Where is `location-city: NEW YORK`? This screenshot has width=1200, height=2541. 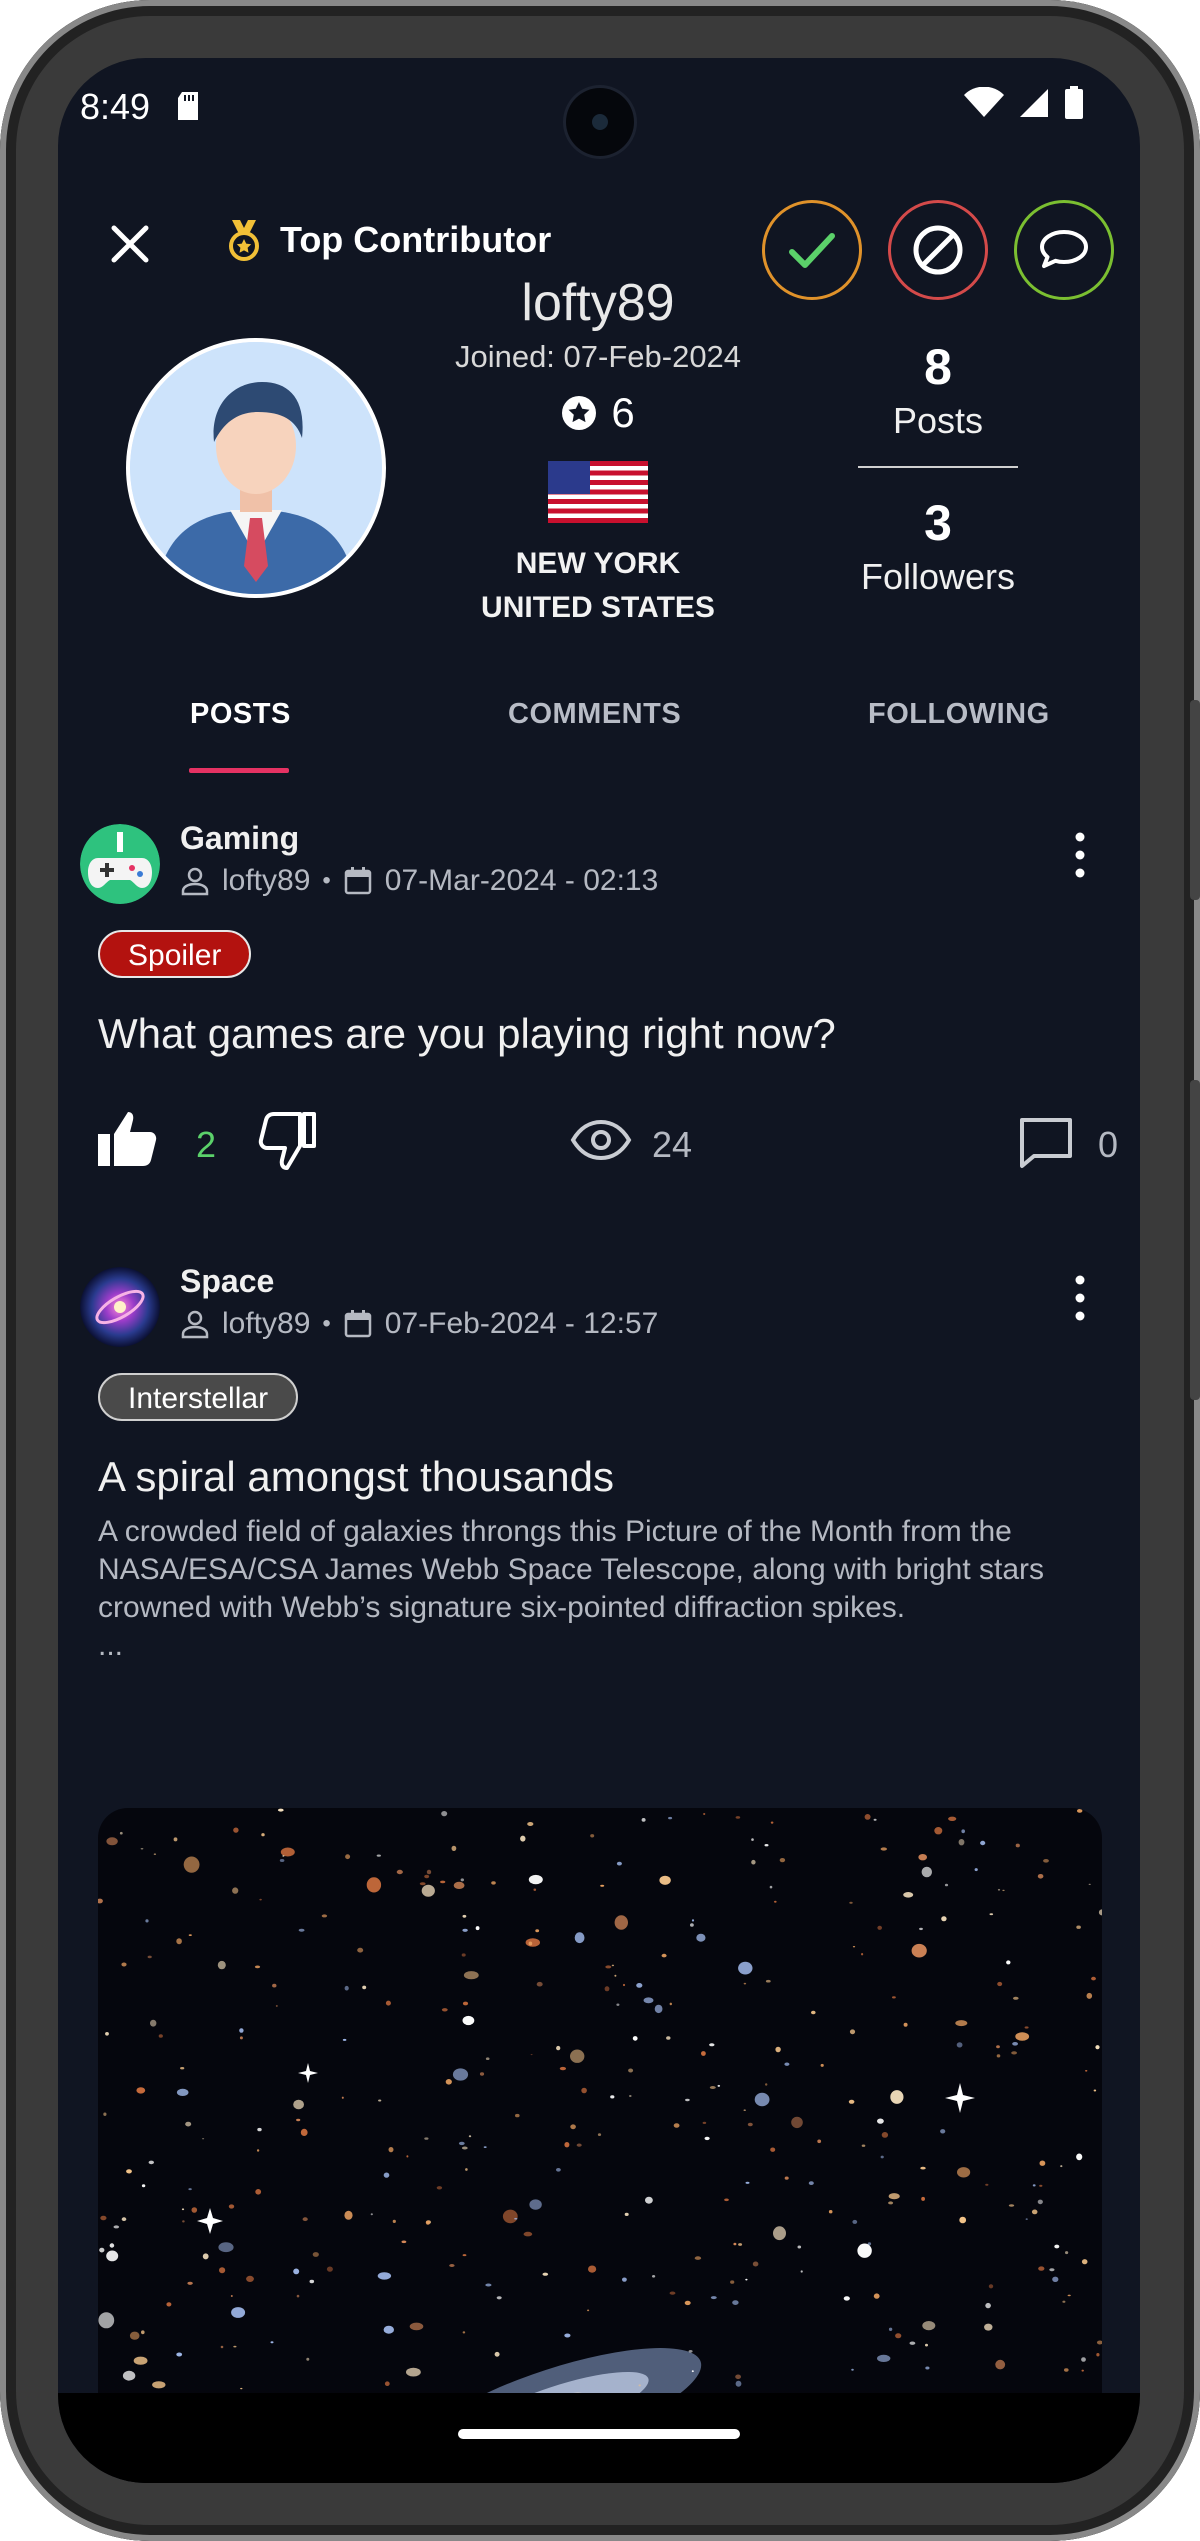 location-city: NEW YORK is located at coordinates (598, 563).